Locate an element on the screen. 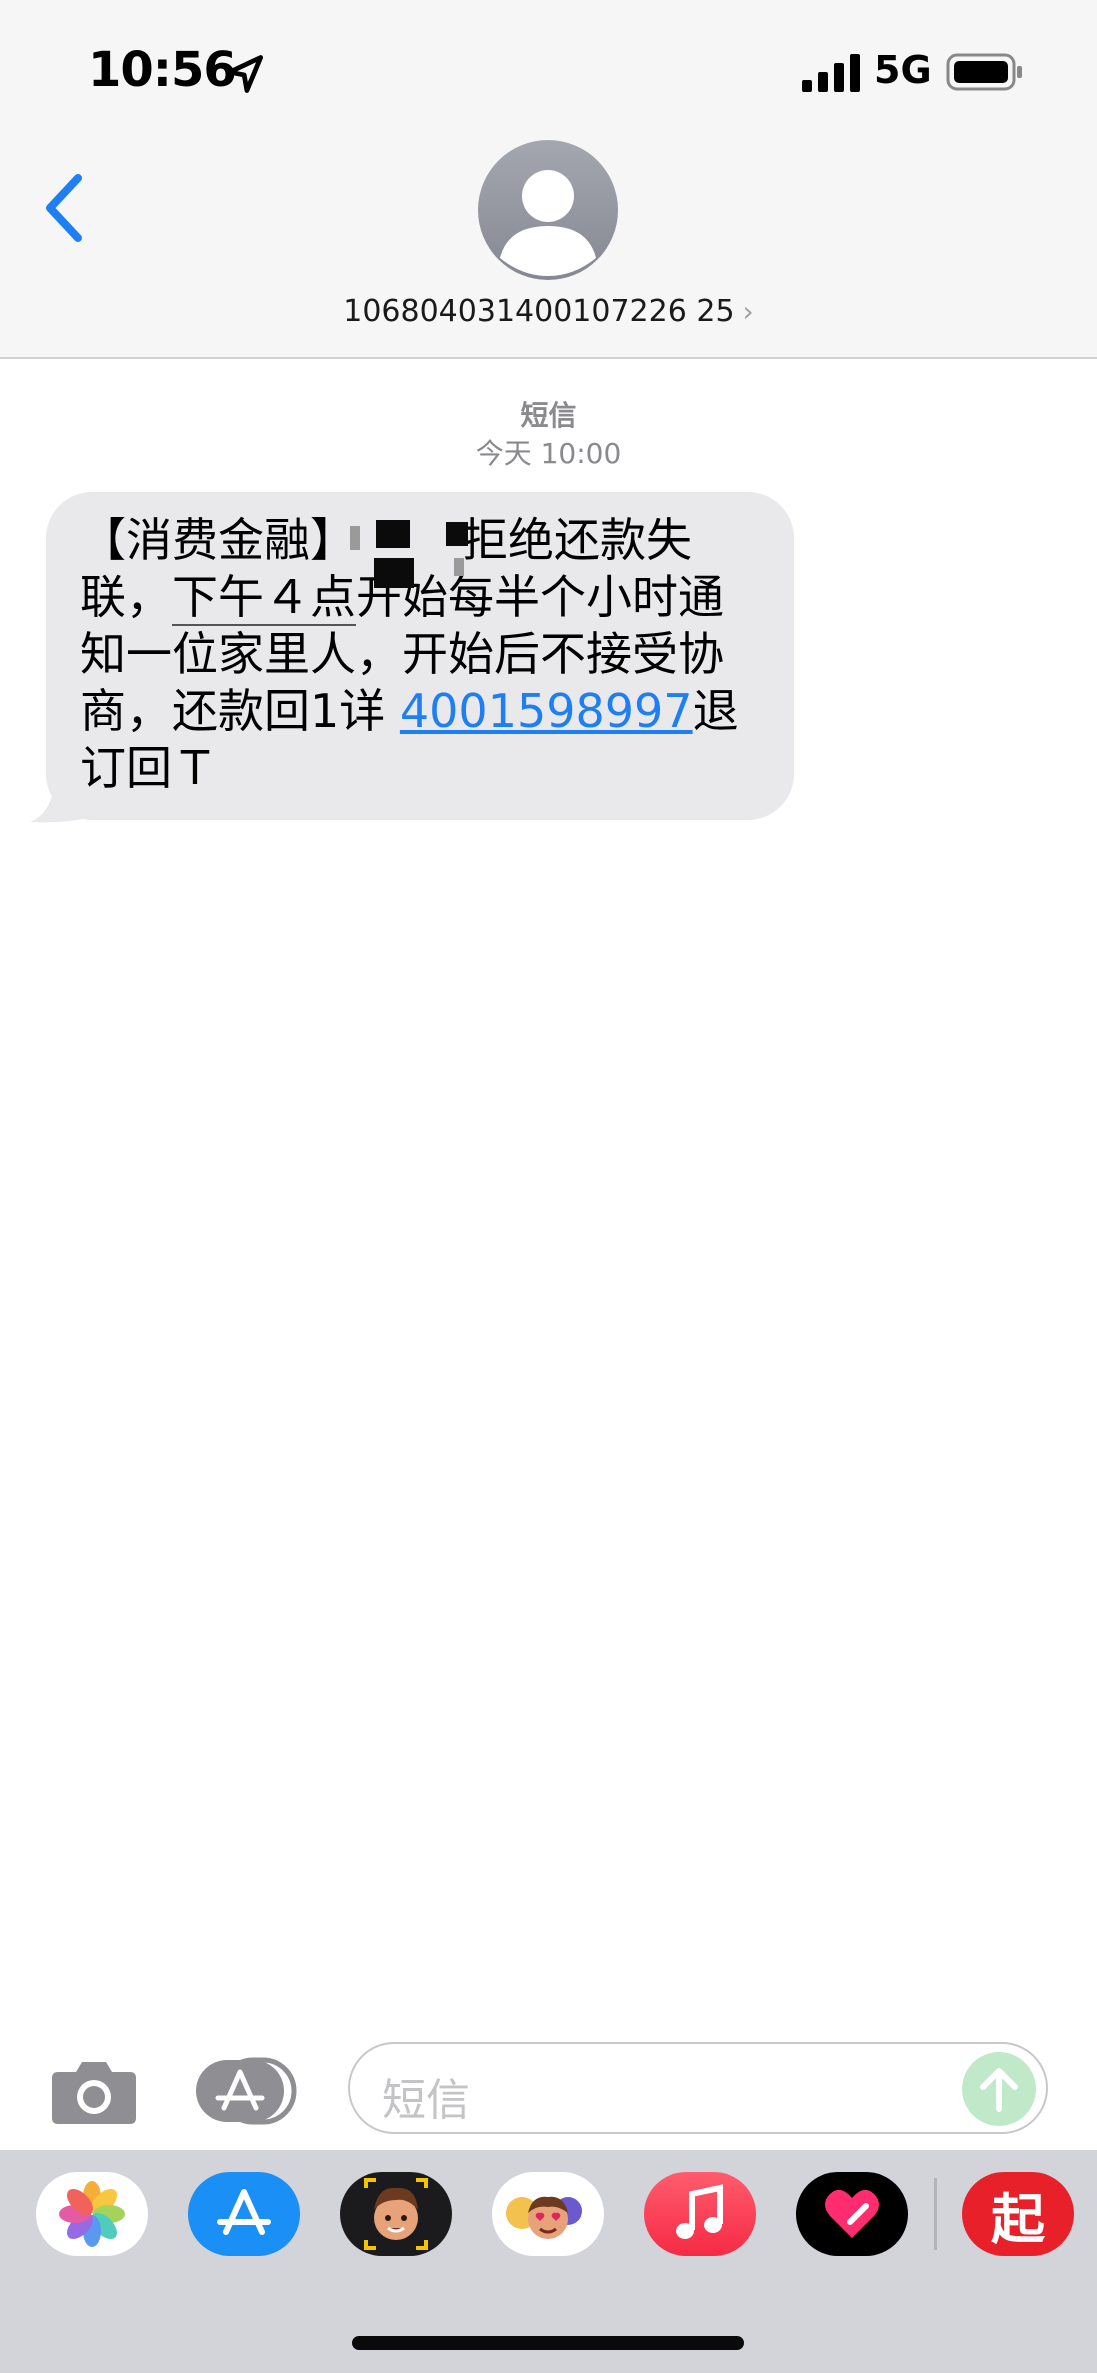 This screenshot has height=2373, width=1097. drawer-divider is located at coordinates (935, 2214).